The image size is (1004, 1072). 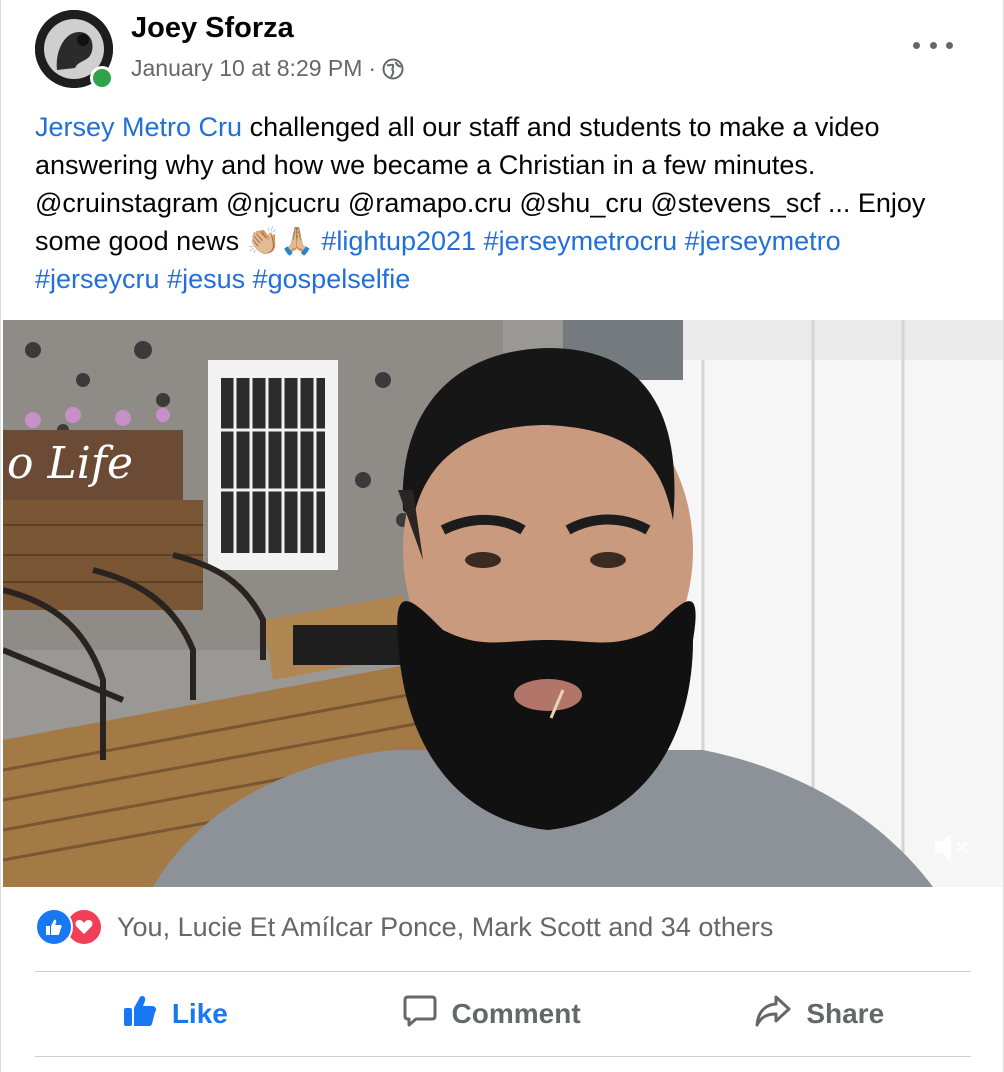 What do you see at coordinates (951, 847) in the screenshot?
I see `volume-muted-icon` at bounding box center [951, 847].